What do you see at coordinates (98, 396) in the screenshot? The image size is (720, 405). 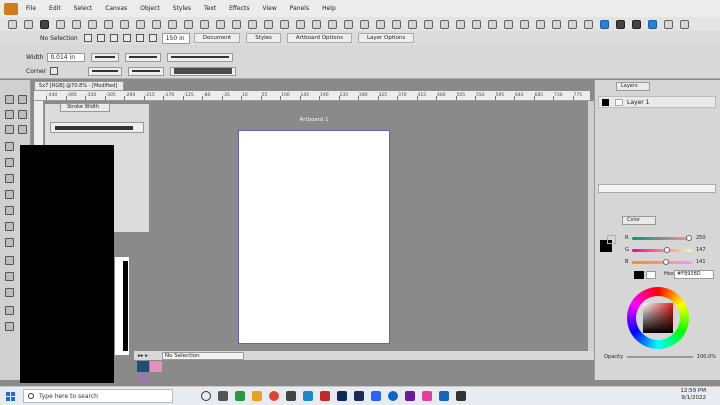 I see `taskbar-search: Type here to search` at bounding box center [98, 396].